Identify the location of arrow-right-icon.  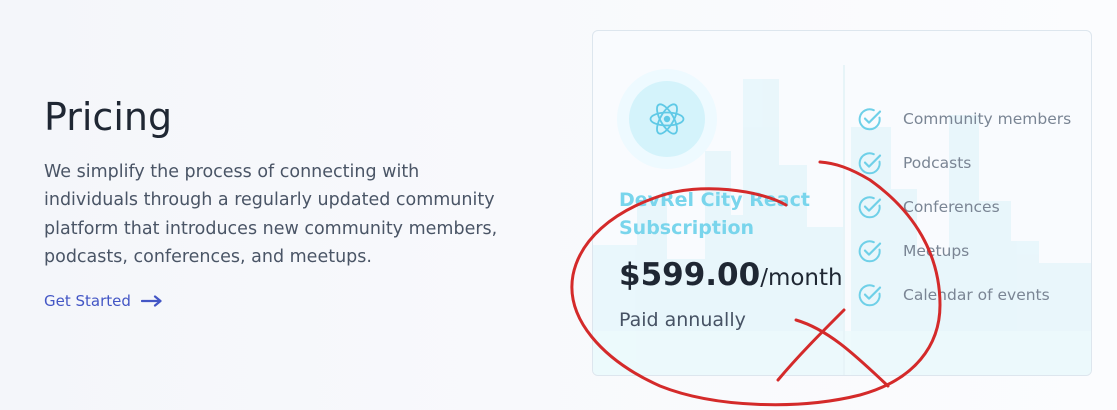
(151, 301).